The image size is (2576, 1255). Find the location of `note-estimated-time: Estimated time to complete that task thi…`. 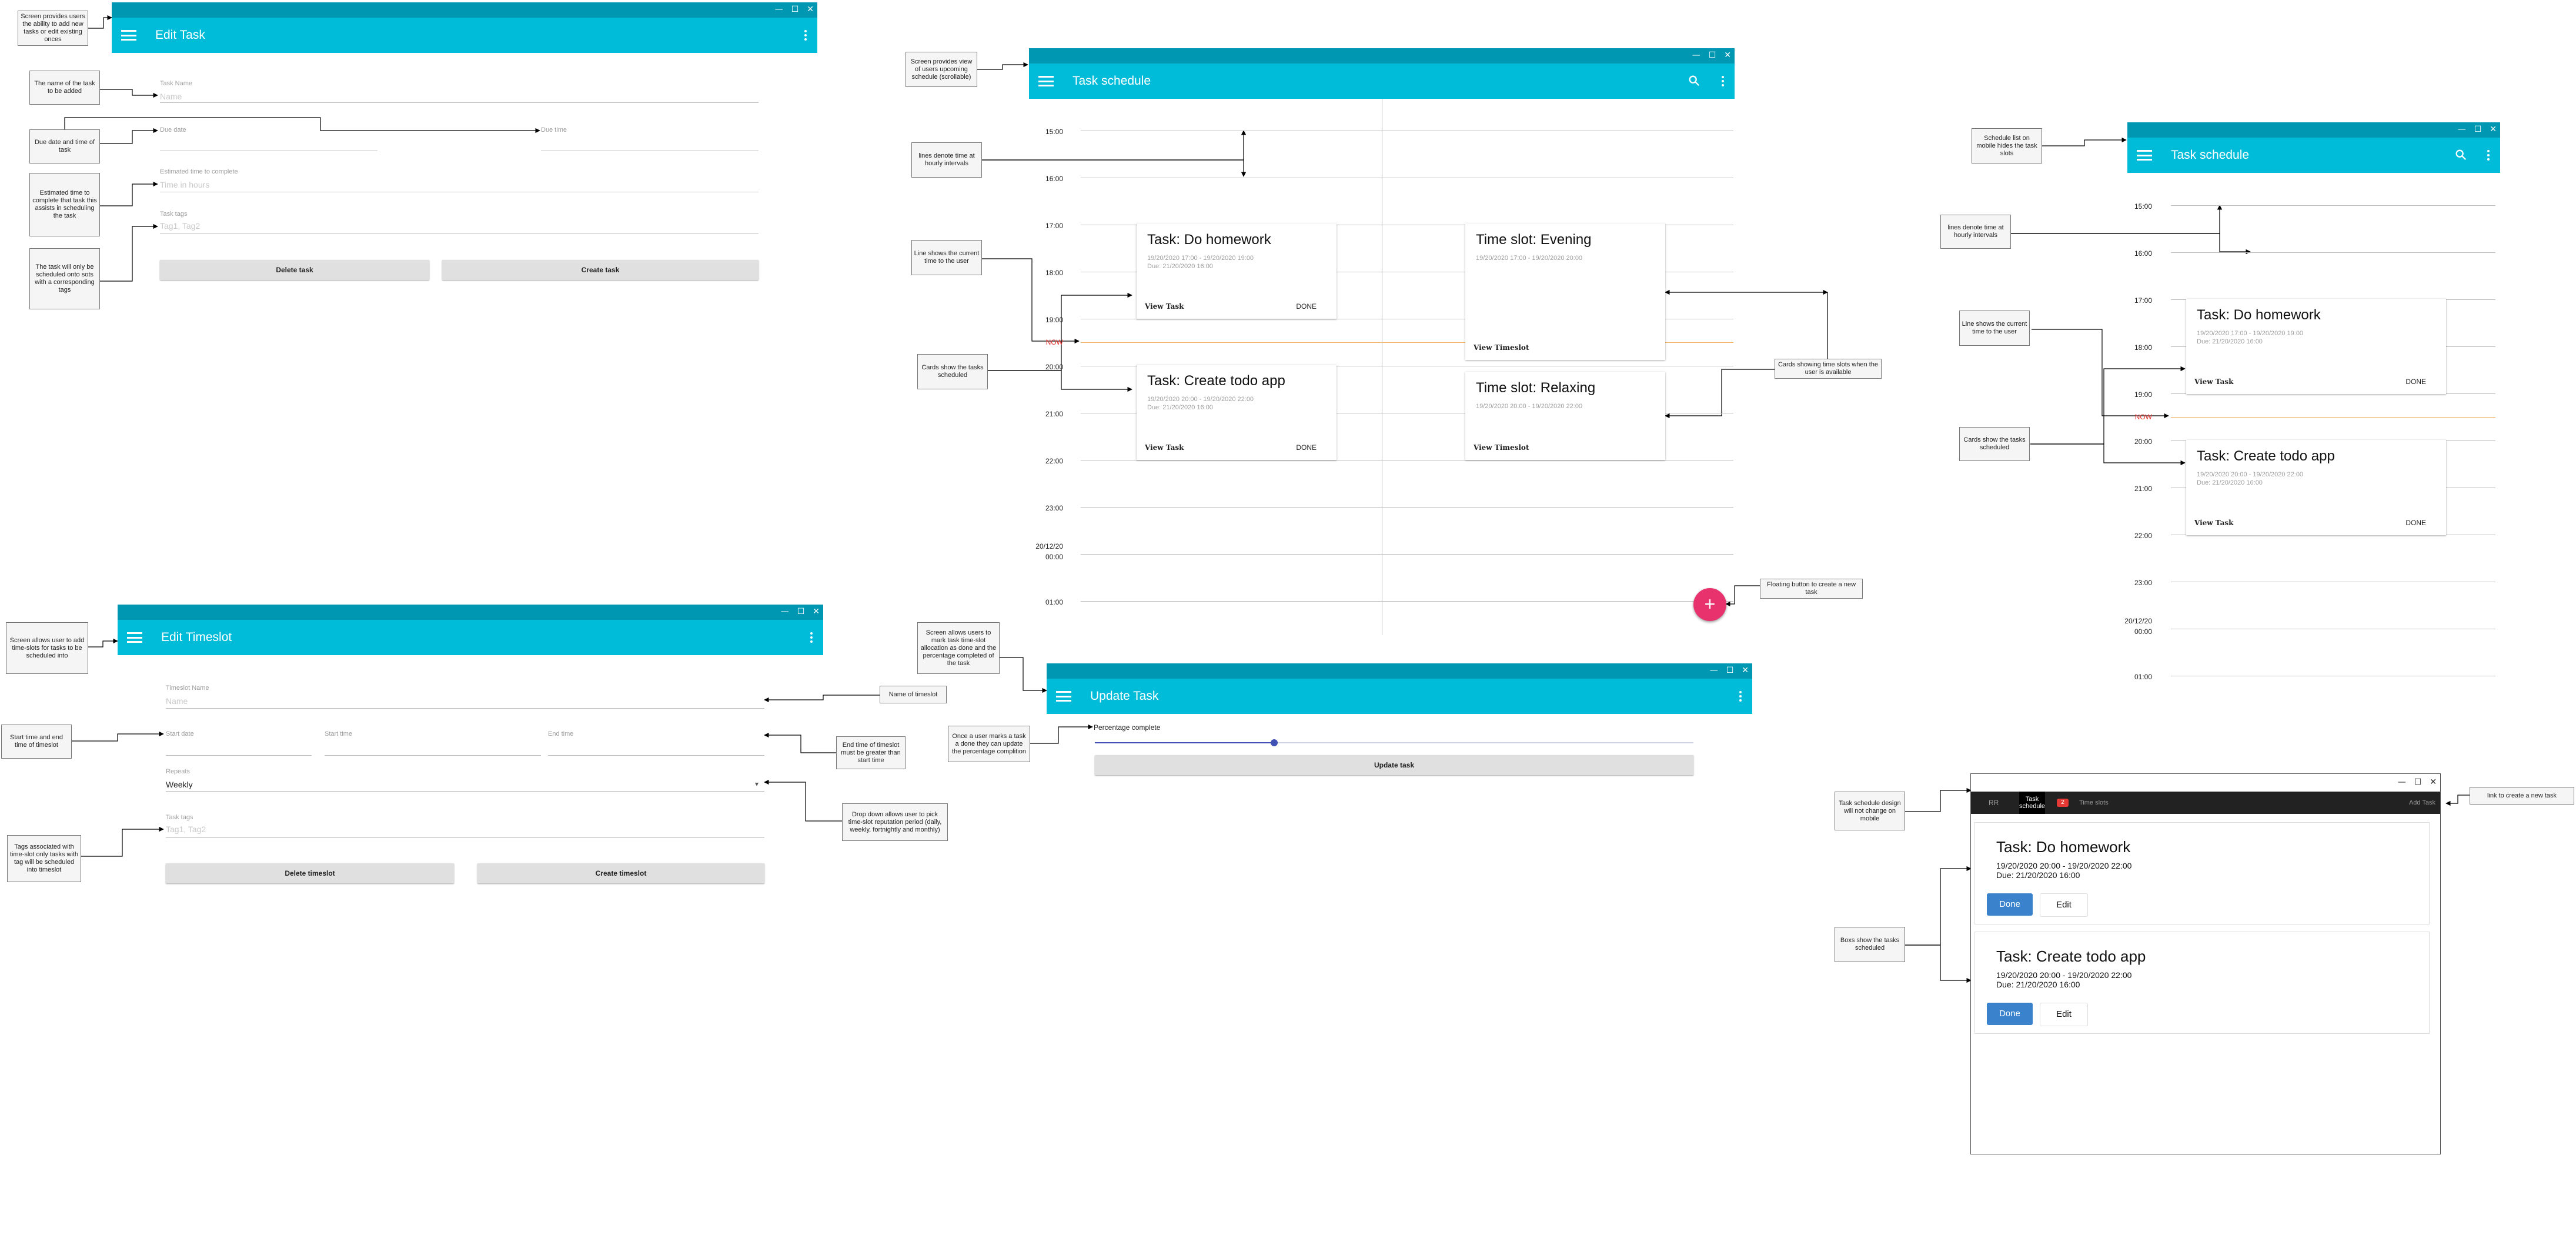

note-estimated-time: Estimated time to complete that task thi… is located at coordinates (64, 204).